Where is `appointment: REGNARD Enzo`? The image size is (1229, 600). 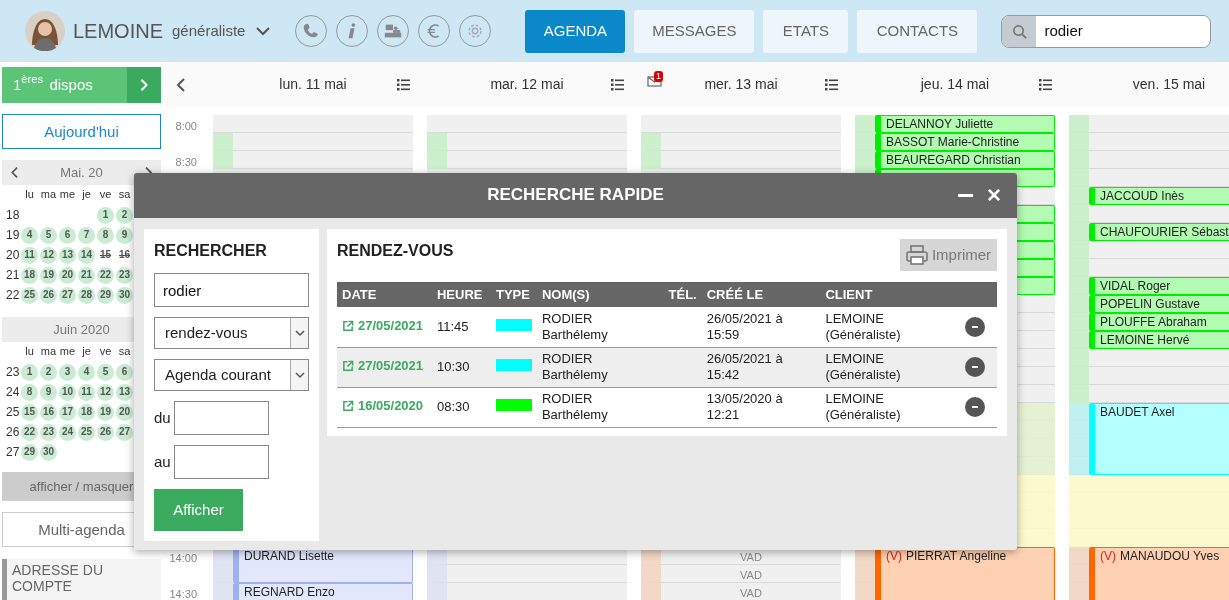
appointment: REGNARD Enzo is located at coordinates (323, 591).